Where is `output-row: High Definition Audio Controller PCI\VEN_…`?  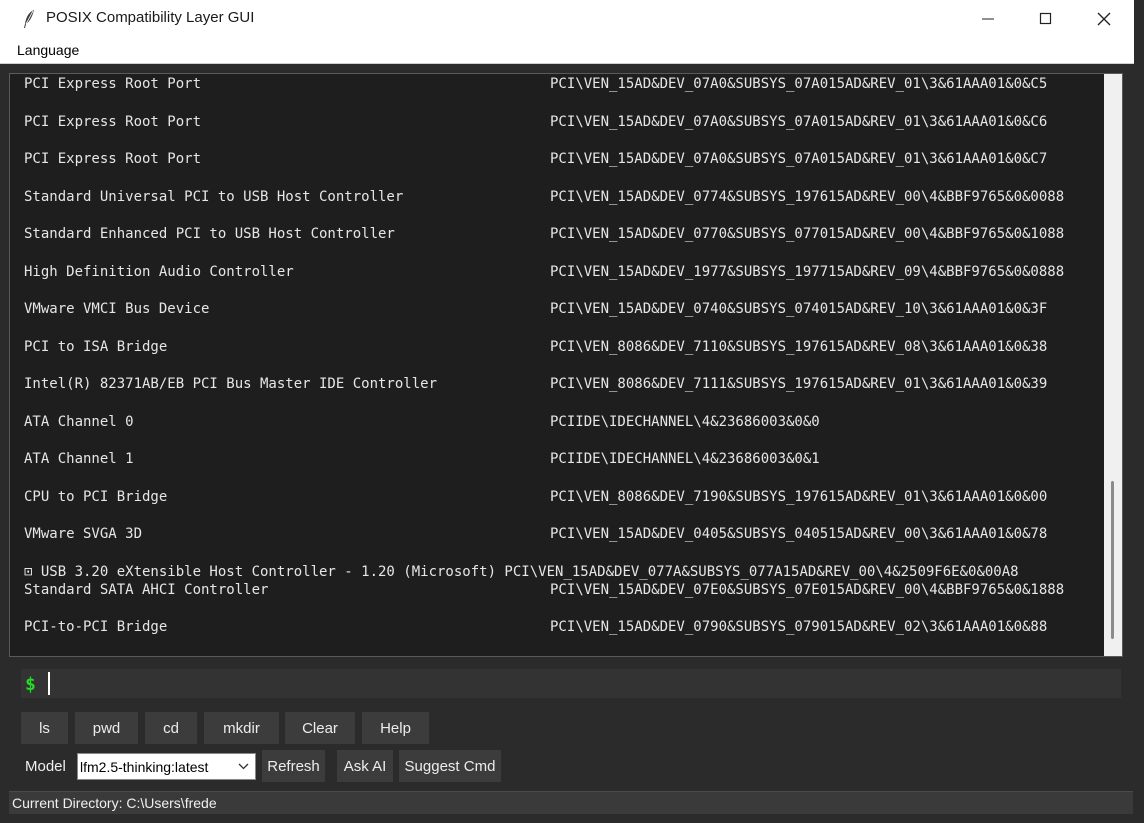 output-row: High Definition Audio Controller PCI\VEN_… is located at coordinates (544, 282).